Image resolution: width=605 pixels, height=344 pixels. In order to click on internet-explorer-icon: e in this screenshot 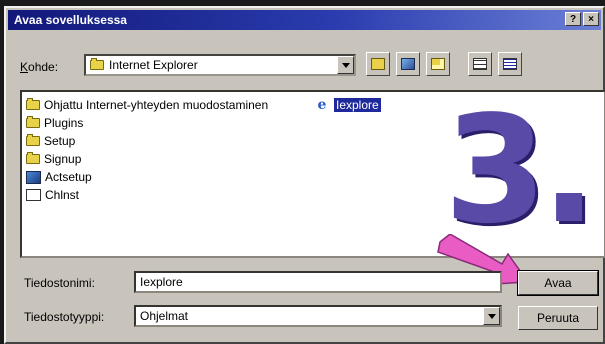, I will do `click(322, 105)`.